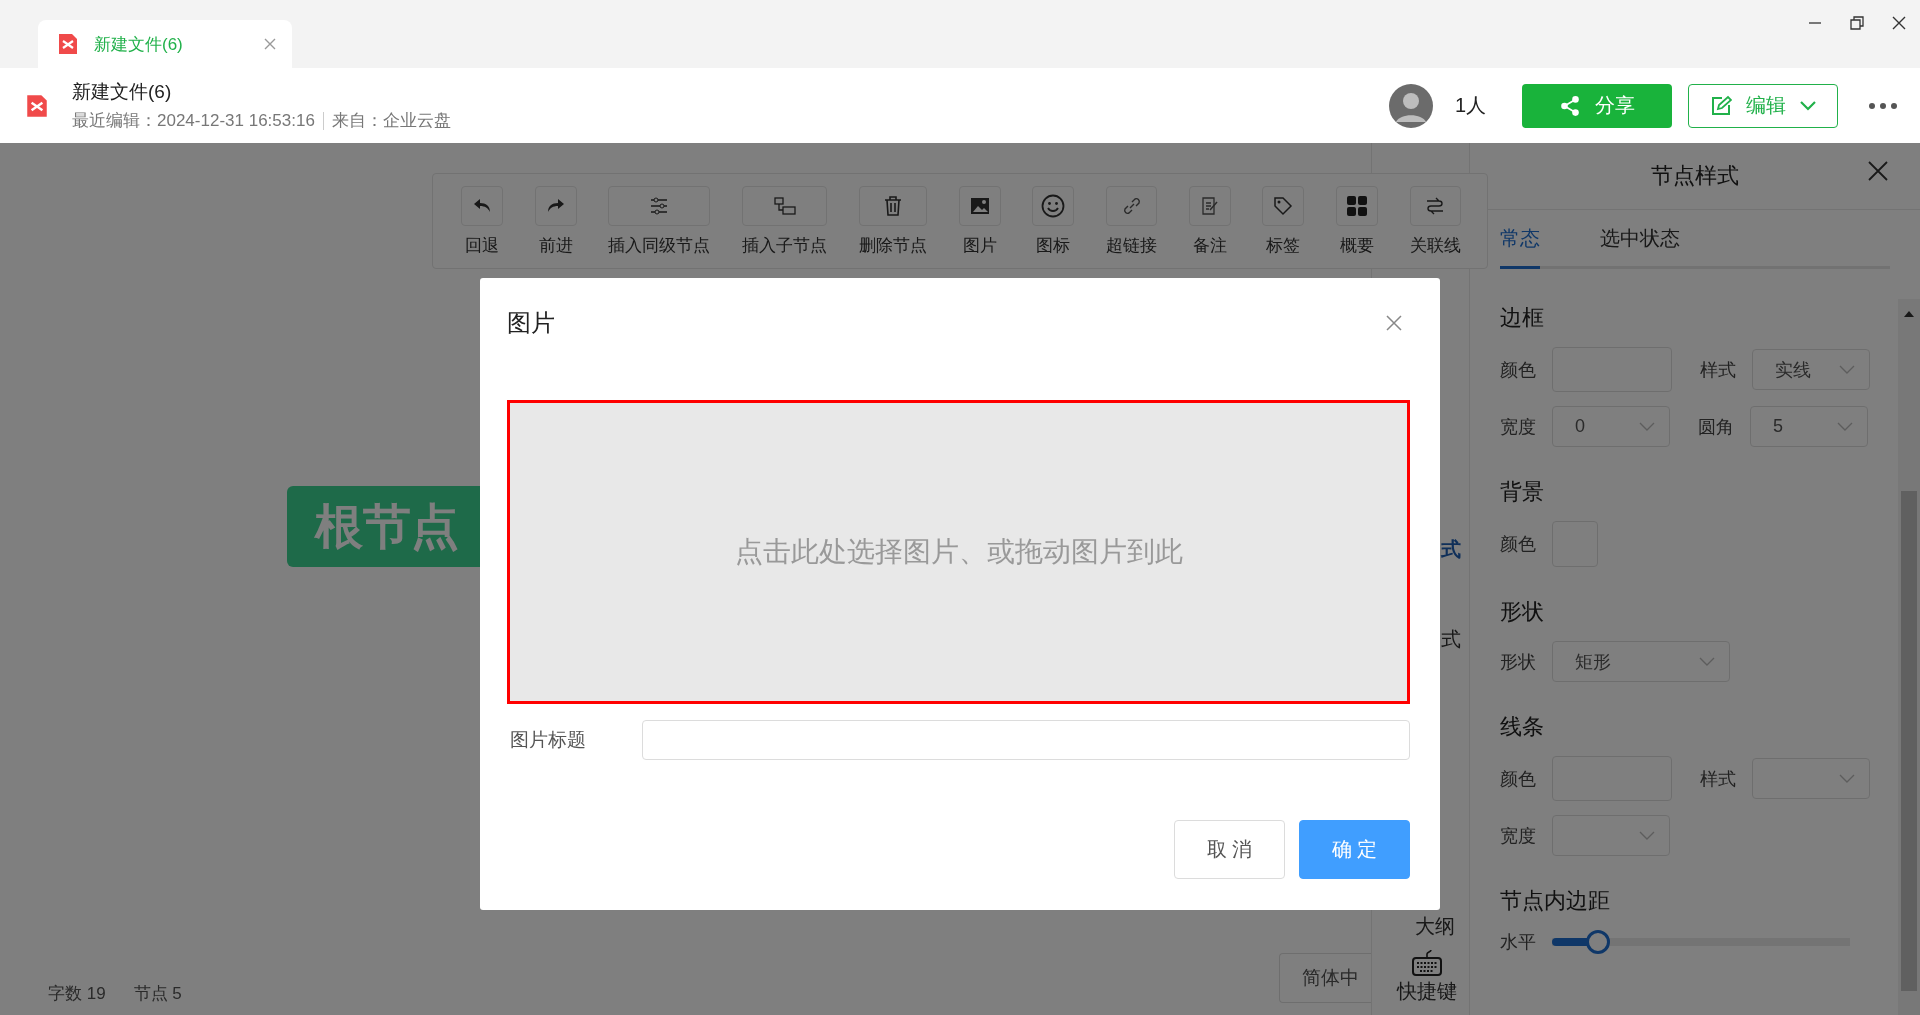  What do you see at coordinates (157, 994) in the screenshot?
I see `node-count: 节点 5` at bounding box center [157, 994].